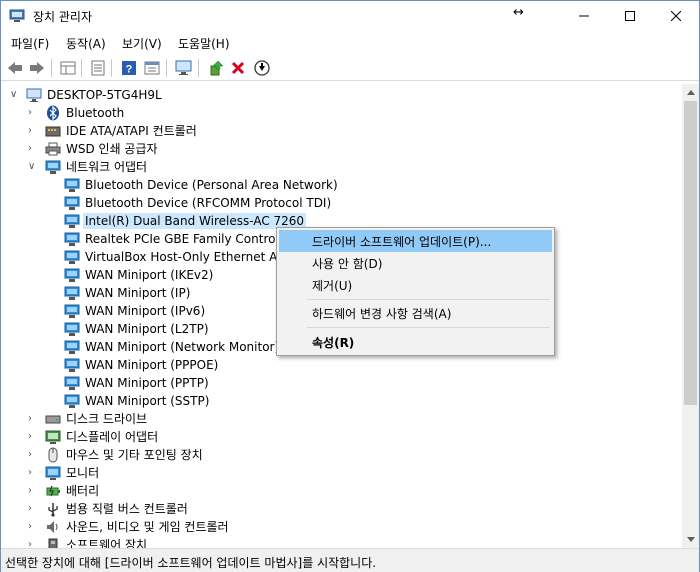 Image resolution: width=700 pixels, height=572 pixels. I want to click on scroll-down-icon, so click(690, 539).